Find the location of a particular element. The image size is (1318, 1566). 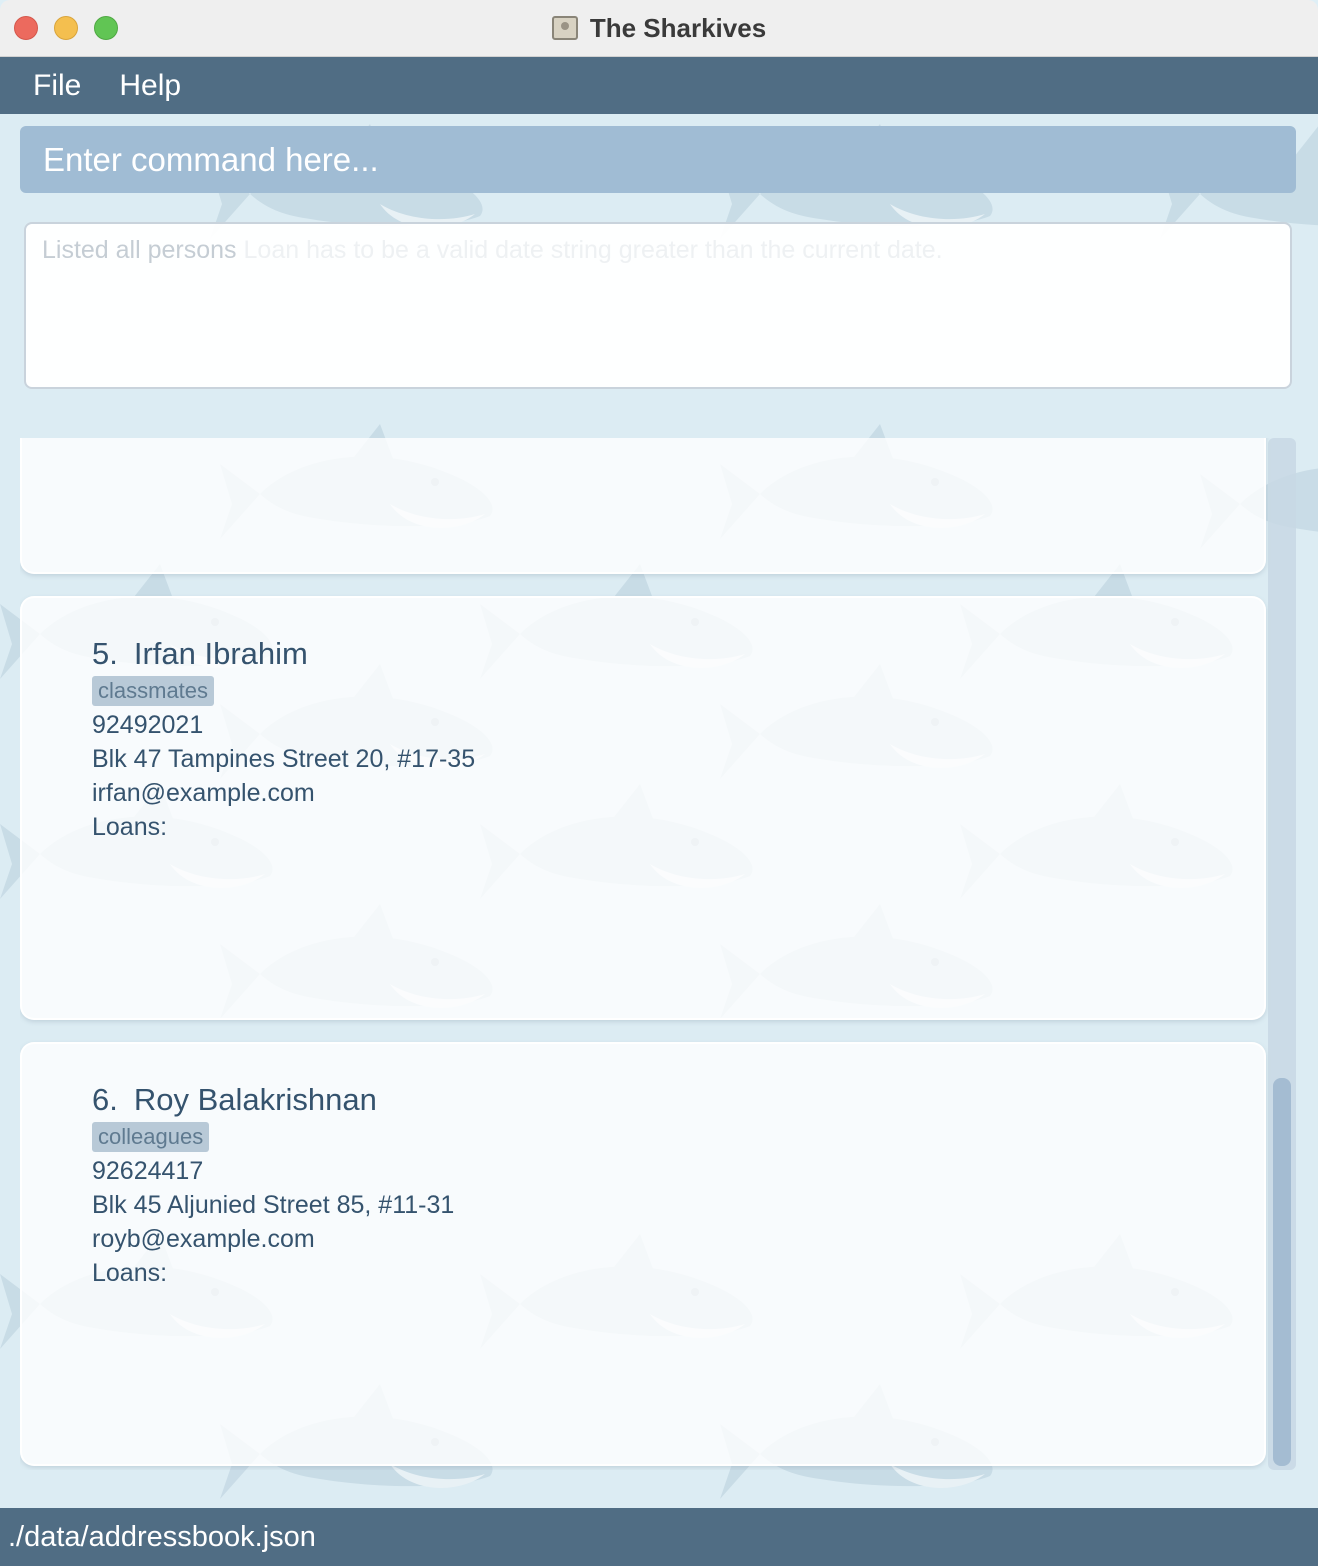

person-name-row: 6. Roy Balakrishnan is located at coordinates (273, 1100).